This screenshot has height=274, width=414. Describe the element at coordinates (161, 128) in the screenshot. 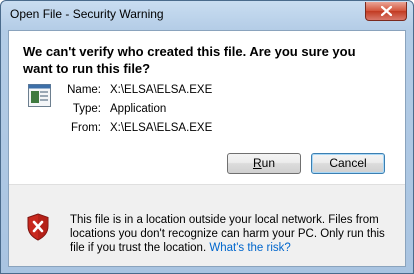

I see `from-value: X:\ELSA\ELSA.EXE` at that location.